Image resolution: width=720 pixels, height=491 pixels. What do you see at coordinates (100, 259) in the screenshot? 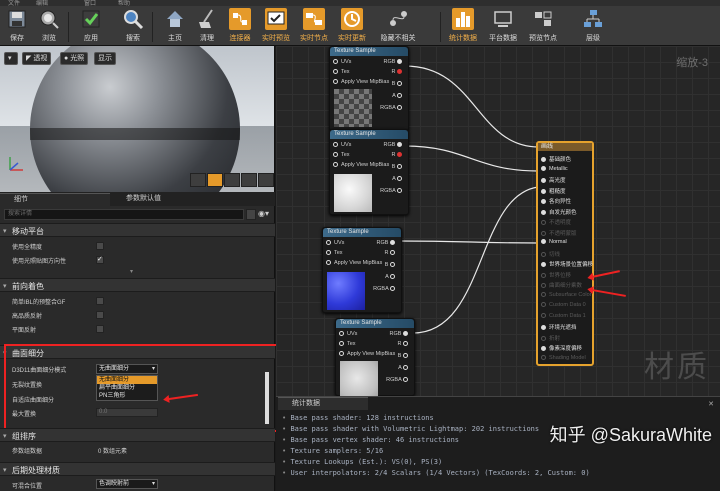
I see `lightmap-directionality-checkbox` at bounding box center [100, 259].